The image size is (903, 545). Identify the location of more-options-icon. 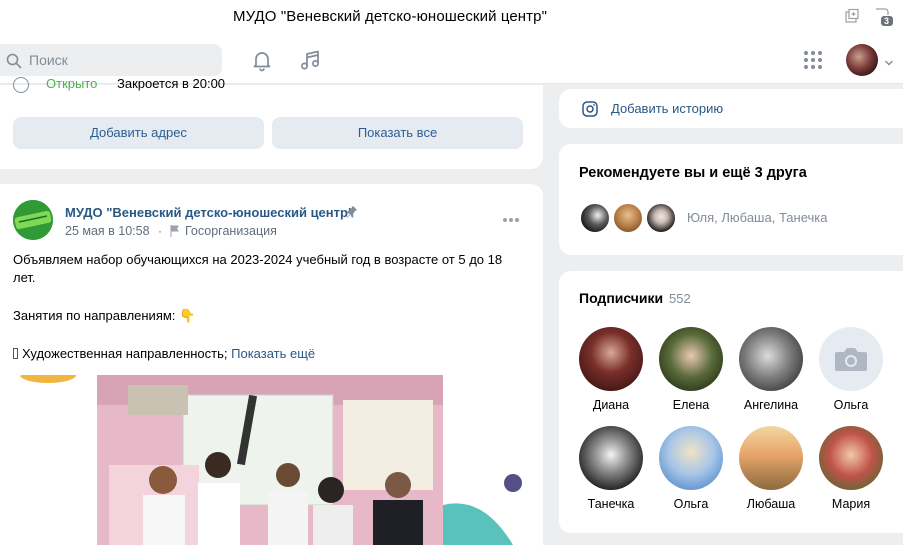
(511, 218).